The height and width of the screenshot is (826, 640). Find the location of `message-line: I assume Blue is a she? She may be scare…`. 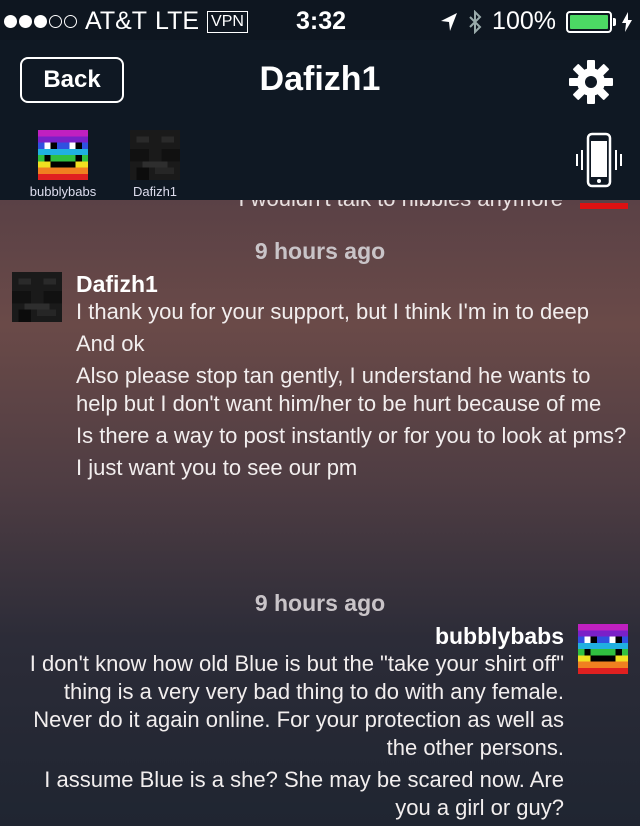

message-line: I assume Blue is a she? She may be scare… is located at coordinates (304, 793).